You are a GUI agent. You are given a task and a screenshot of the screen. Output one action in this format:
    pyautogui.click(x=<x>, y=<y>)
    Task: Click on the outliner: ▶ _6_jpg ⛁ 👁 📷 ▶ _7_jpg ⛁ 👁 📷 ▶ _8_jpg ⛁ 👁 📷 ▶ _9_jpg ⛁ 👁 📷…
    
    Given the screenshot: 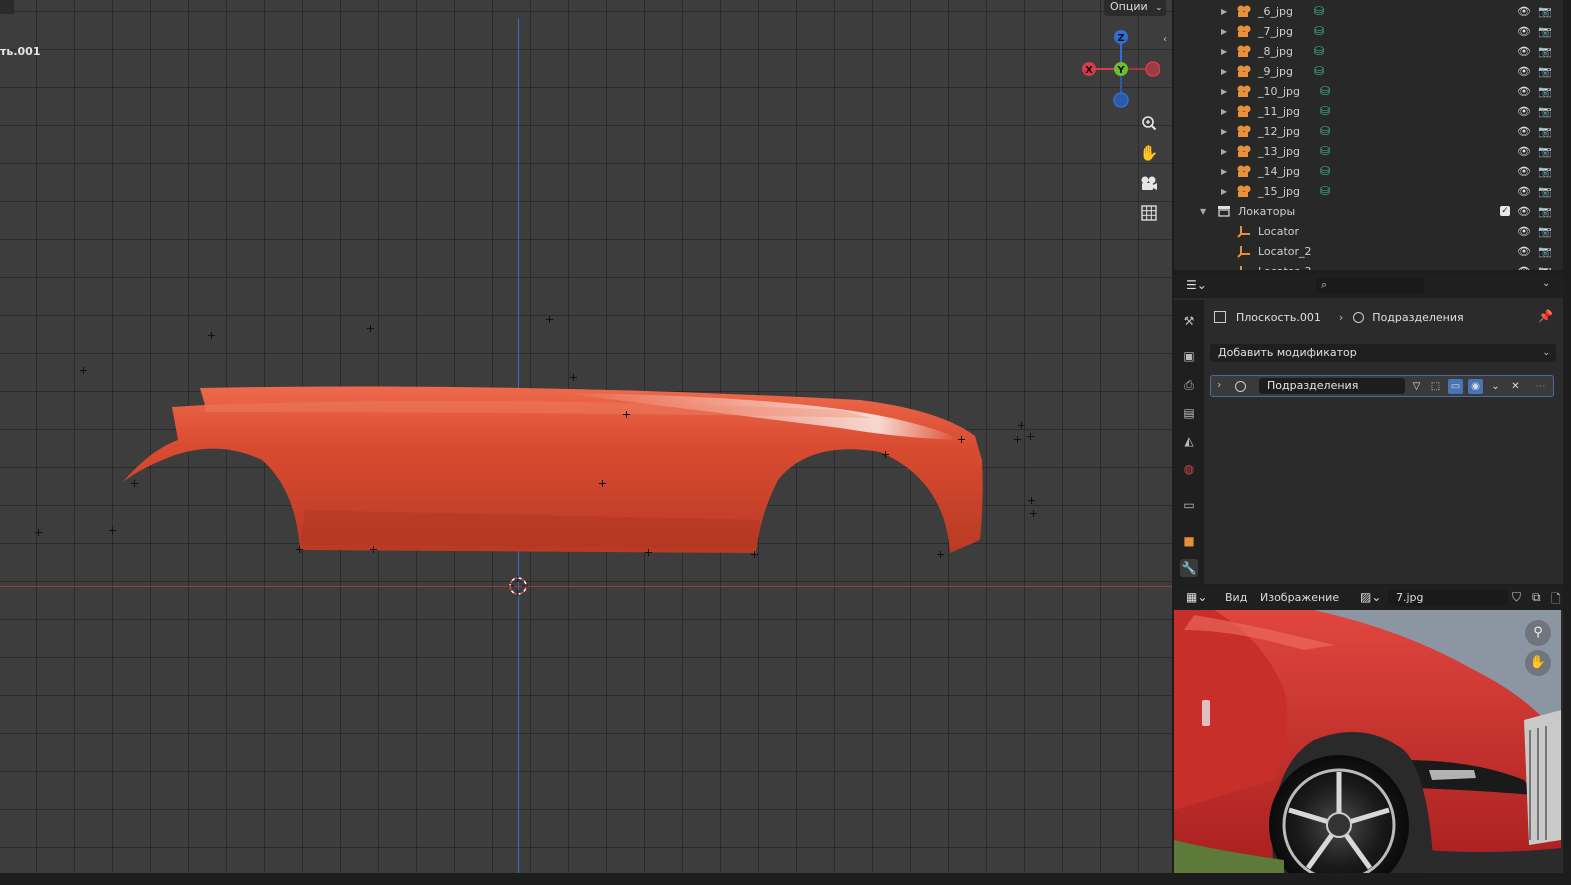 What is the action you would take?
    pyautogui.click(x=1368, y=135)
    